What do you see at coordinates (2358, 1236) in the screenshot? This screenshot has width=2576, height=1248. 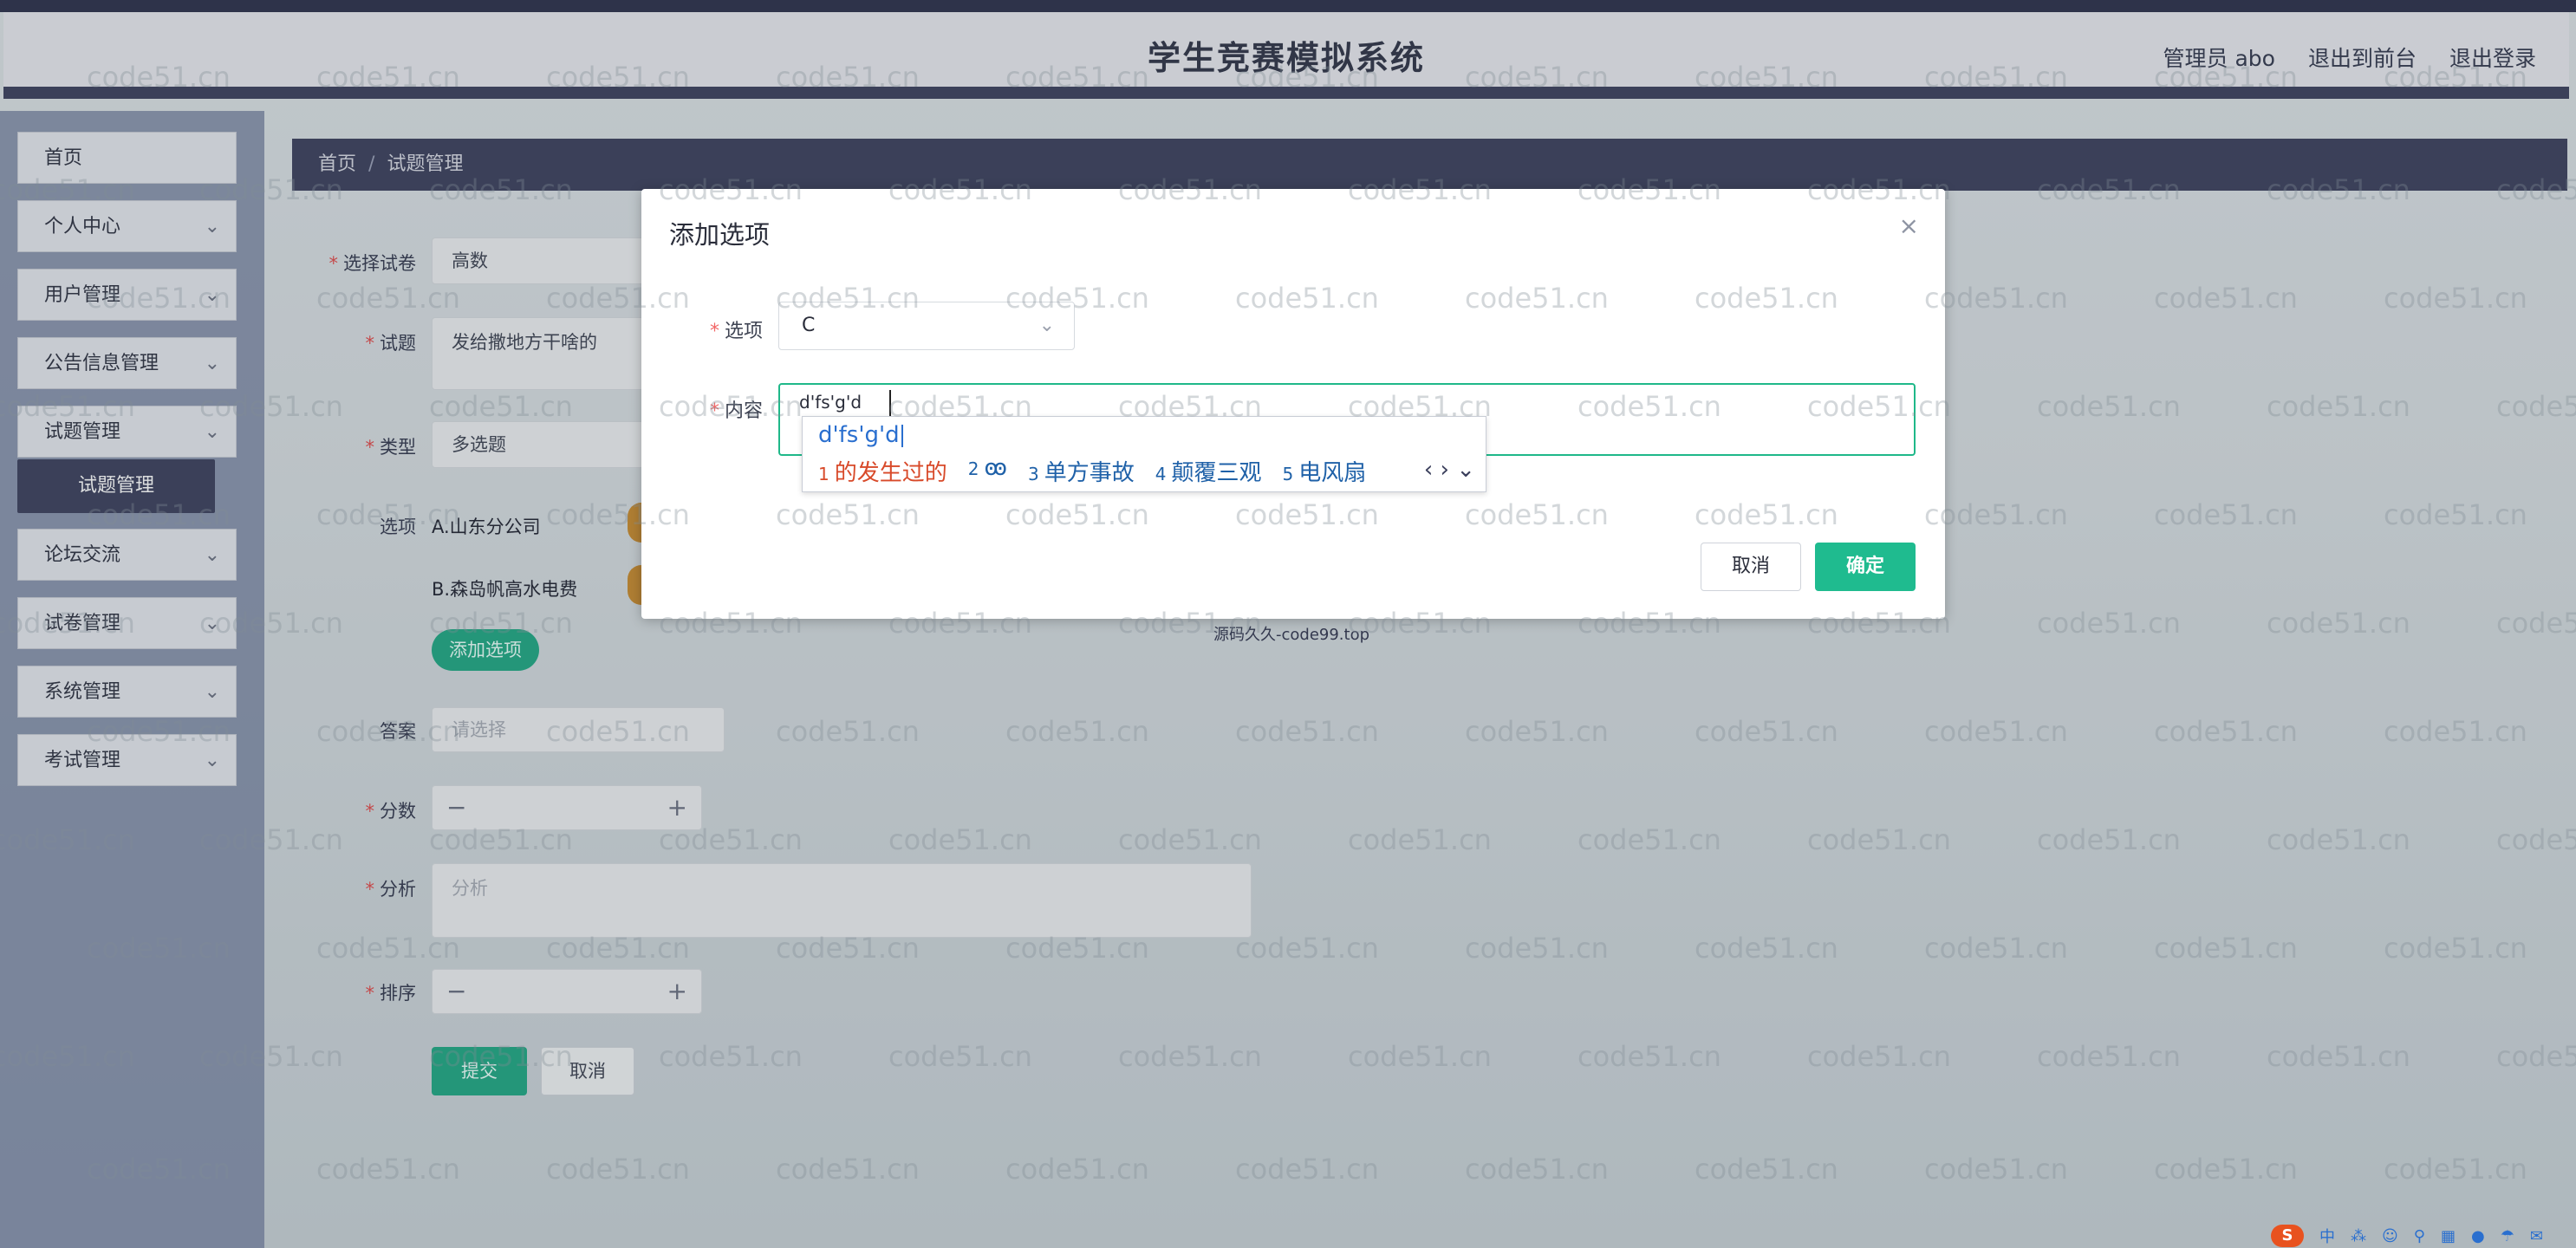 I see `punctuation-icon: ⁂` at bounding box center [2358, 1236].